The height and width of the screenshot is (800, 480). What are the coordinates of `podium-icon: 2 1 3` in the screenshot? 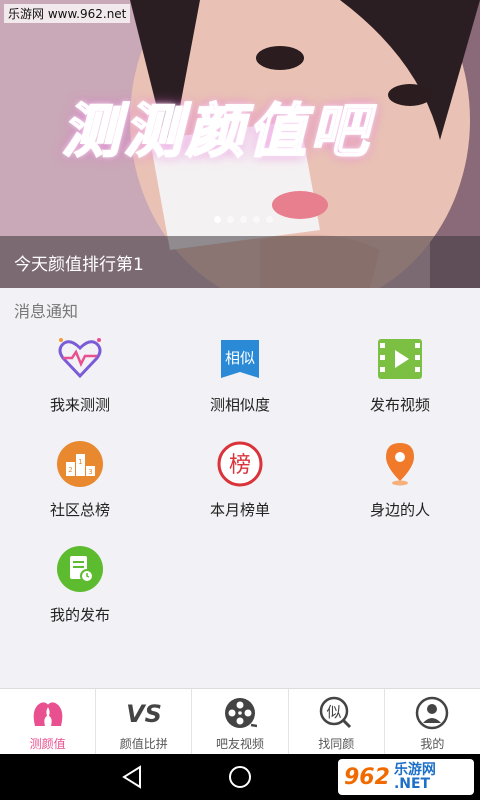 It's located at (80, 464).